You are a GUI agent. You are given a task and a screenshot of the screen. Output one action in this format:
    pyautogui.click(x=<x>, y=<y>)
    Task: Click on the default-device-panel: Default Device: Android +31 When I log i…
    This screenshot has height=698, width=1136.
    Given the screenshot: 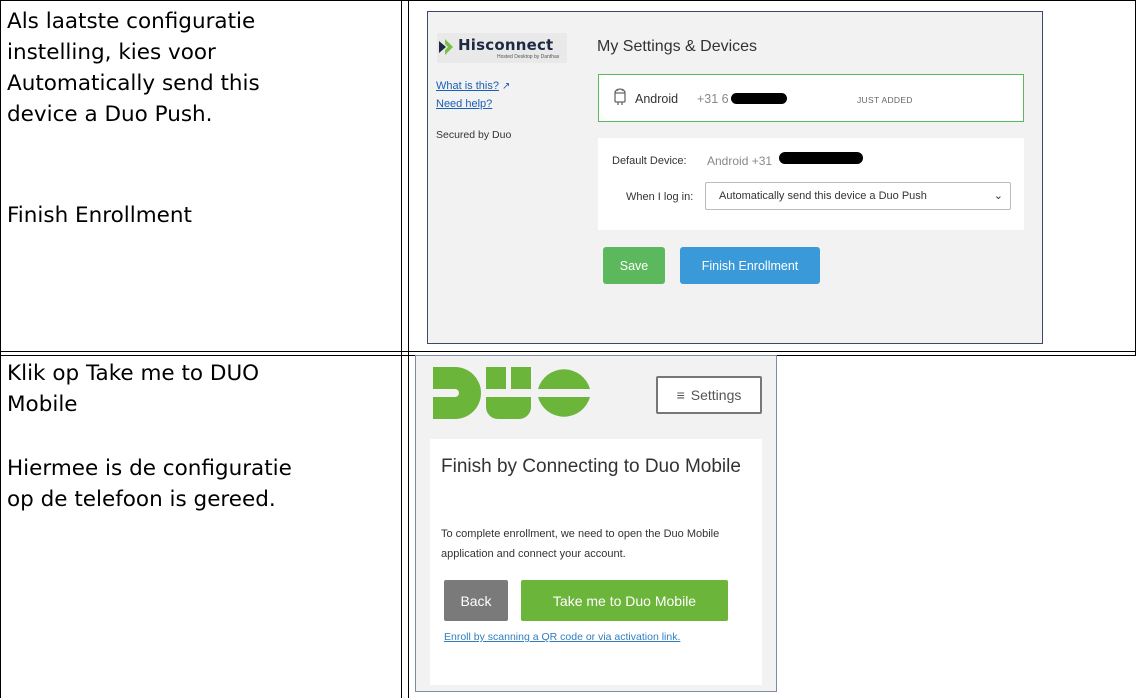 What is the action you would take?
    pyautogui.click(x=811, y=184)
    